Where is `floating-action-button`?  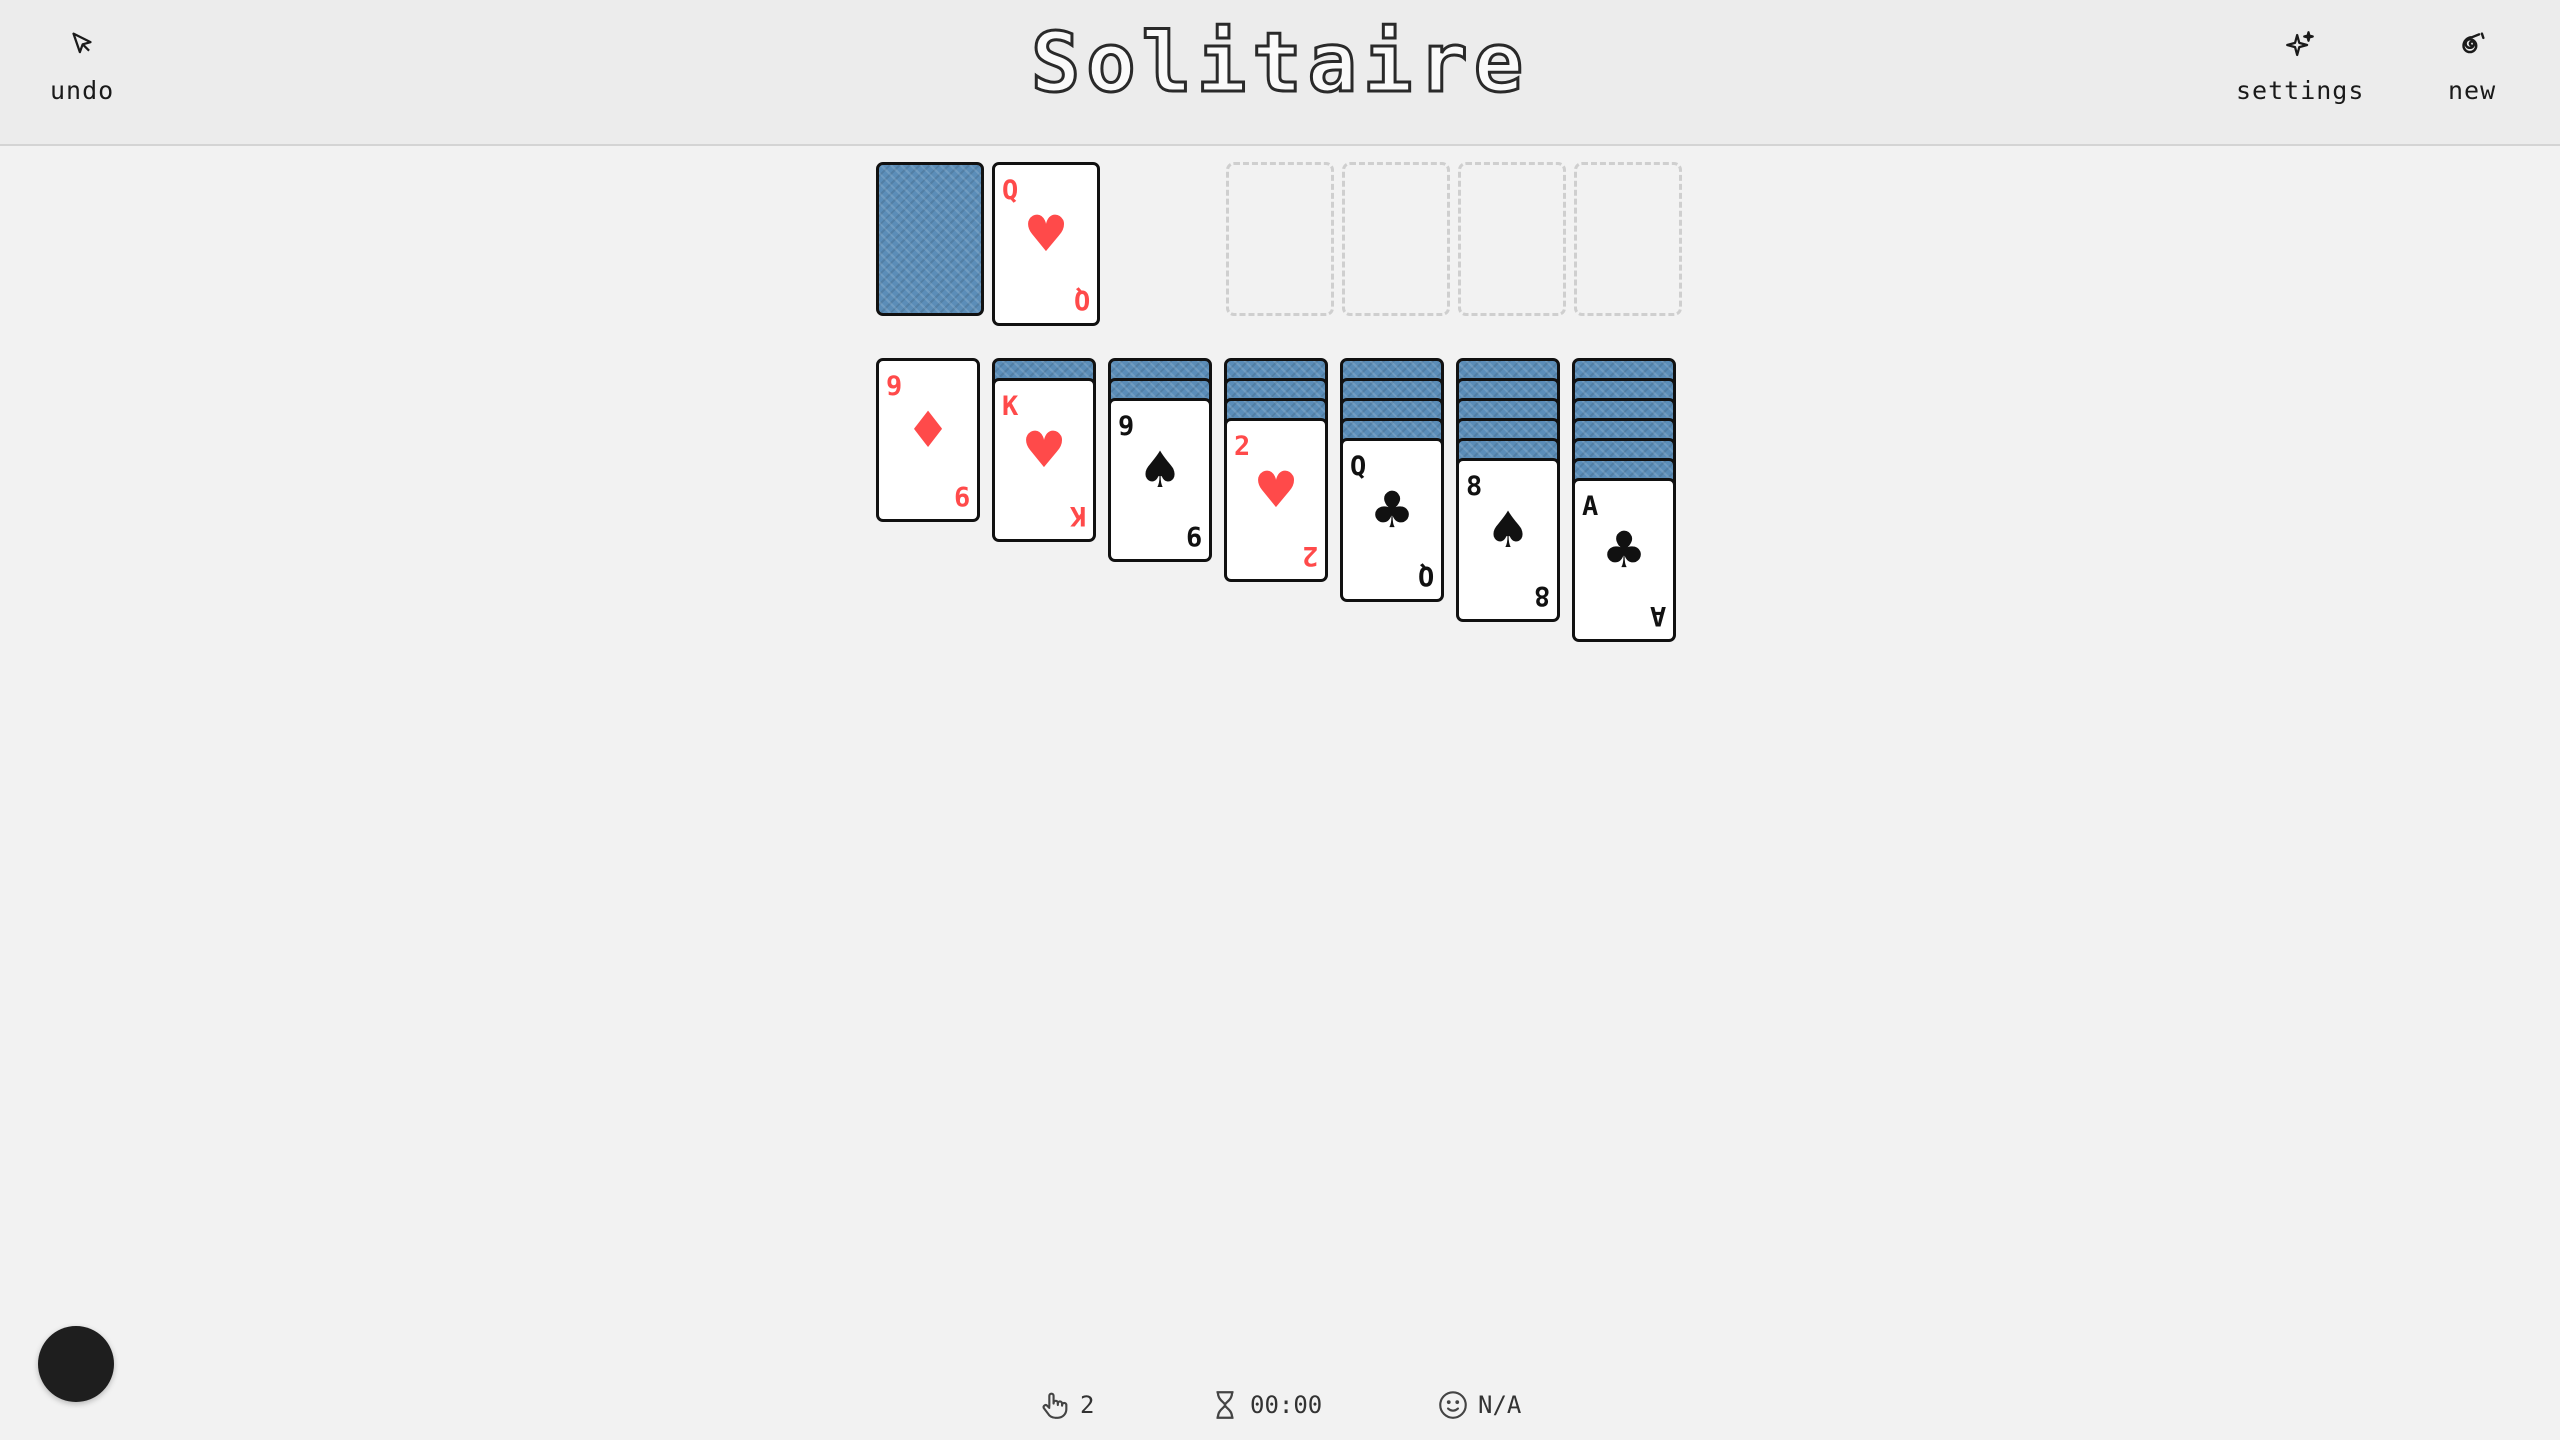
floating-action-button is located at coordinates (76, 1364).